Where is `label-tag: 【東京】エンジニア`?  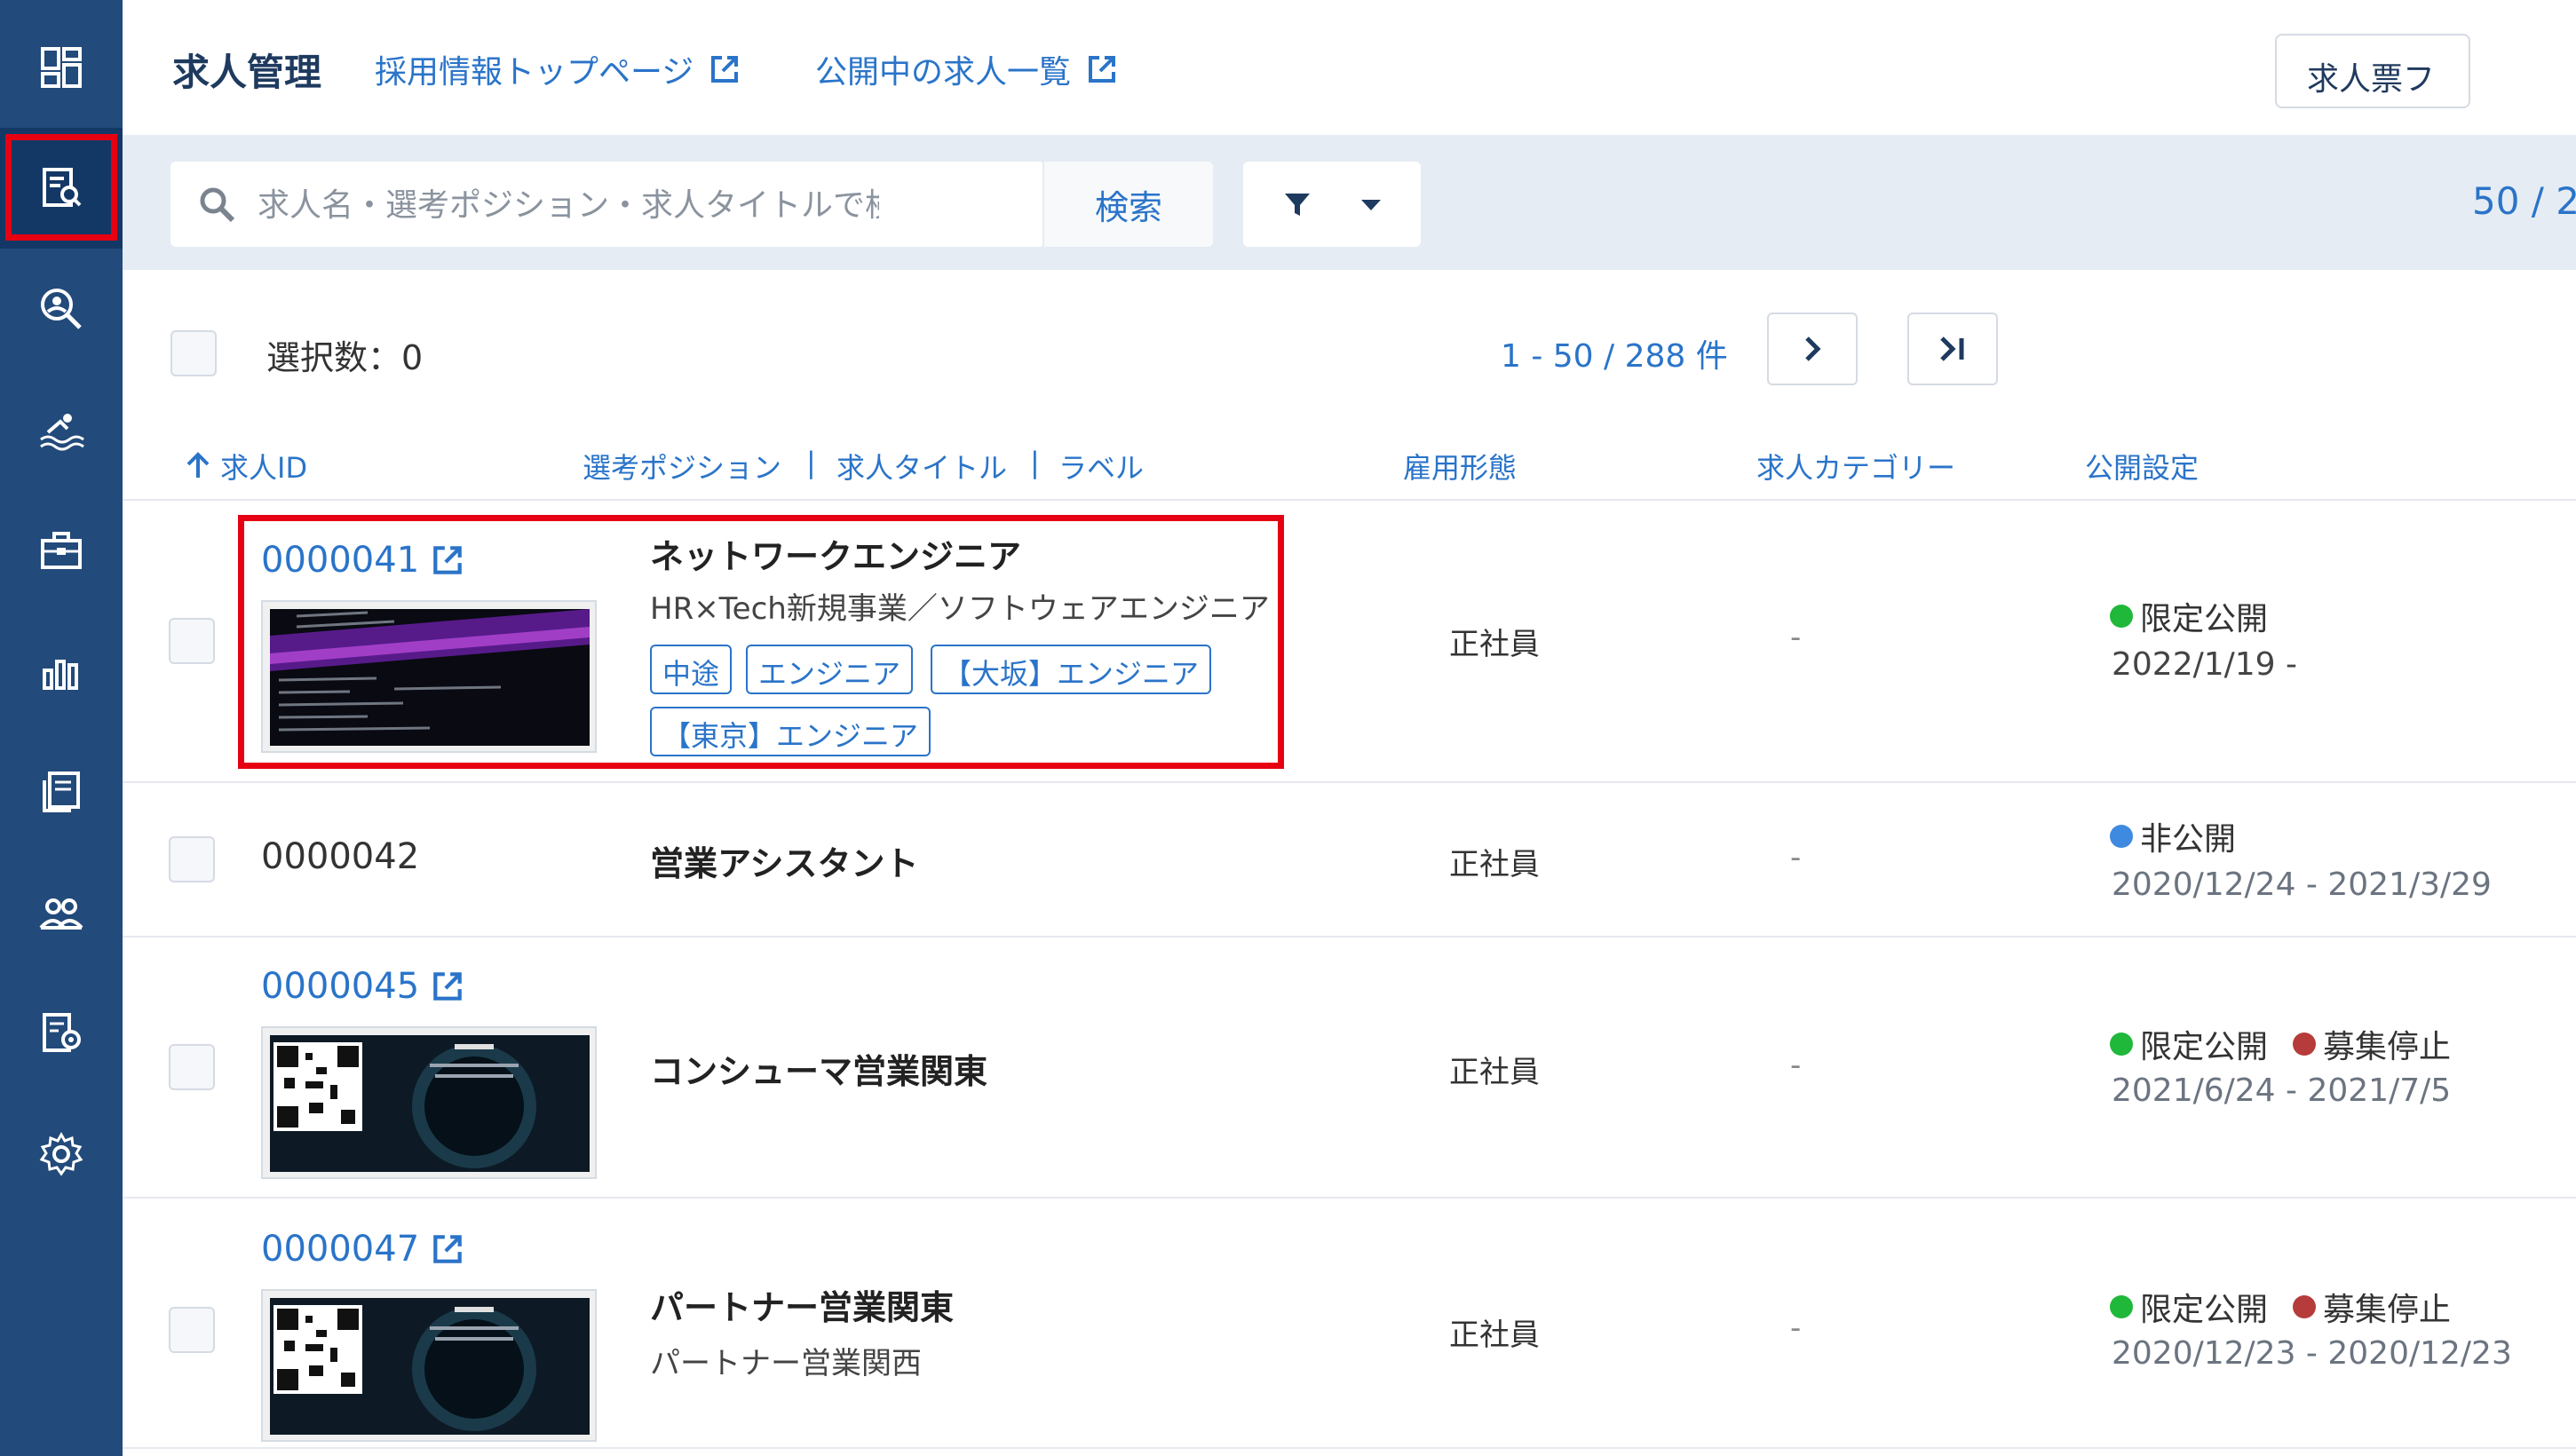
label-tag: 【東京】エンジニア is located at coordinates (791, 731).